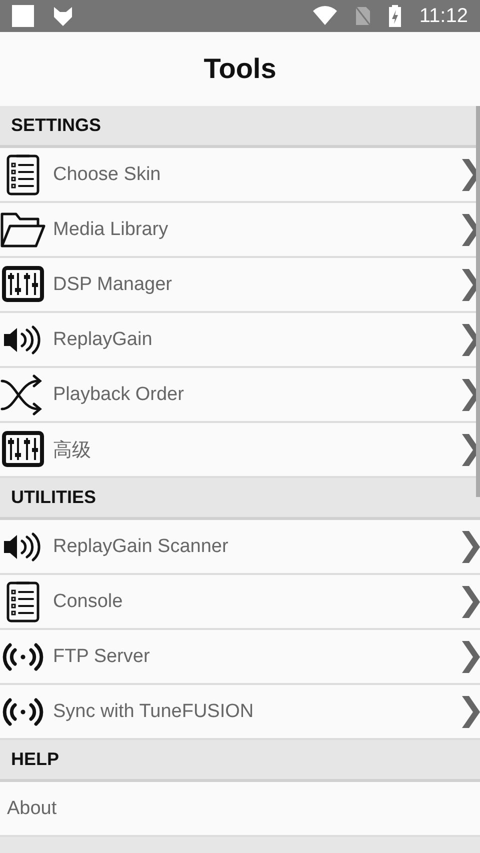 Image resolution: width=480 pixels, height=853 pixels. What do you see at coordinates (56, 125) in the screenshot?
I see `section-title: SETTINGS` at bounding box center [56, 125].